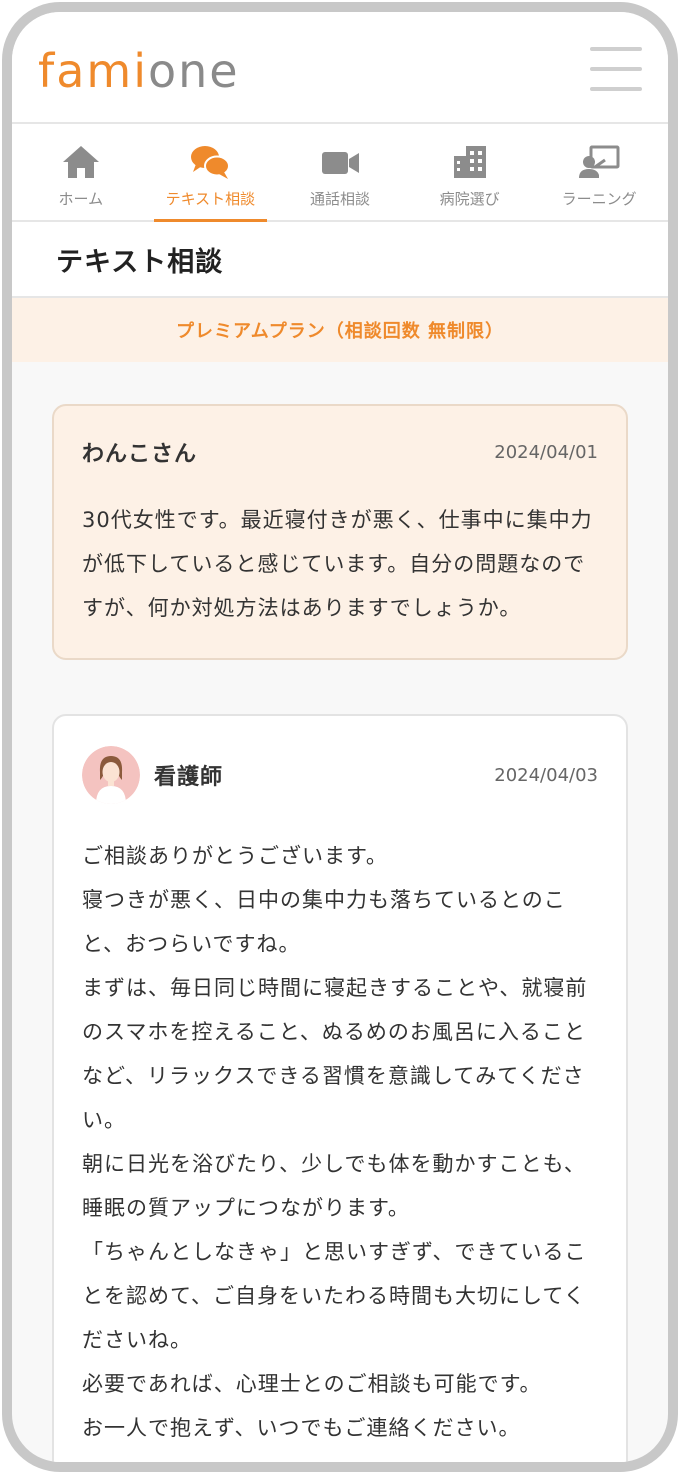 This screenshot has height=1474, width=680. I want to click on app-header: famione, so click(340, 68).